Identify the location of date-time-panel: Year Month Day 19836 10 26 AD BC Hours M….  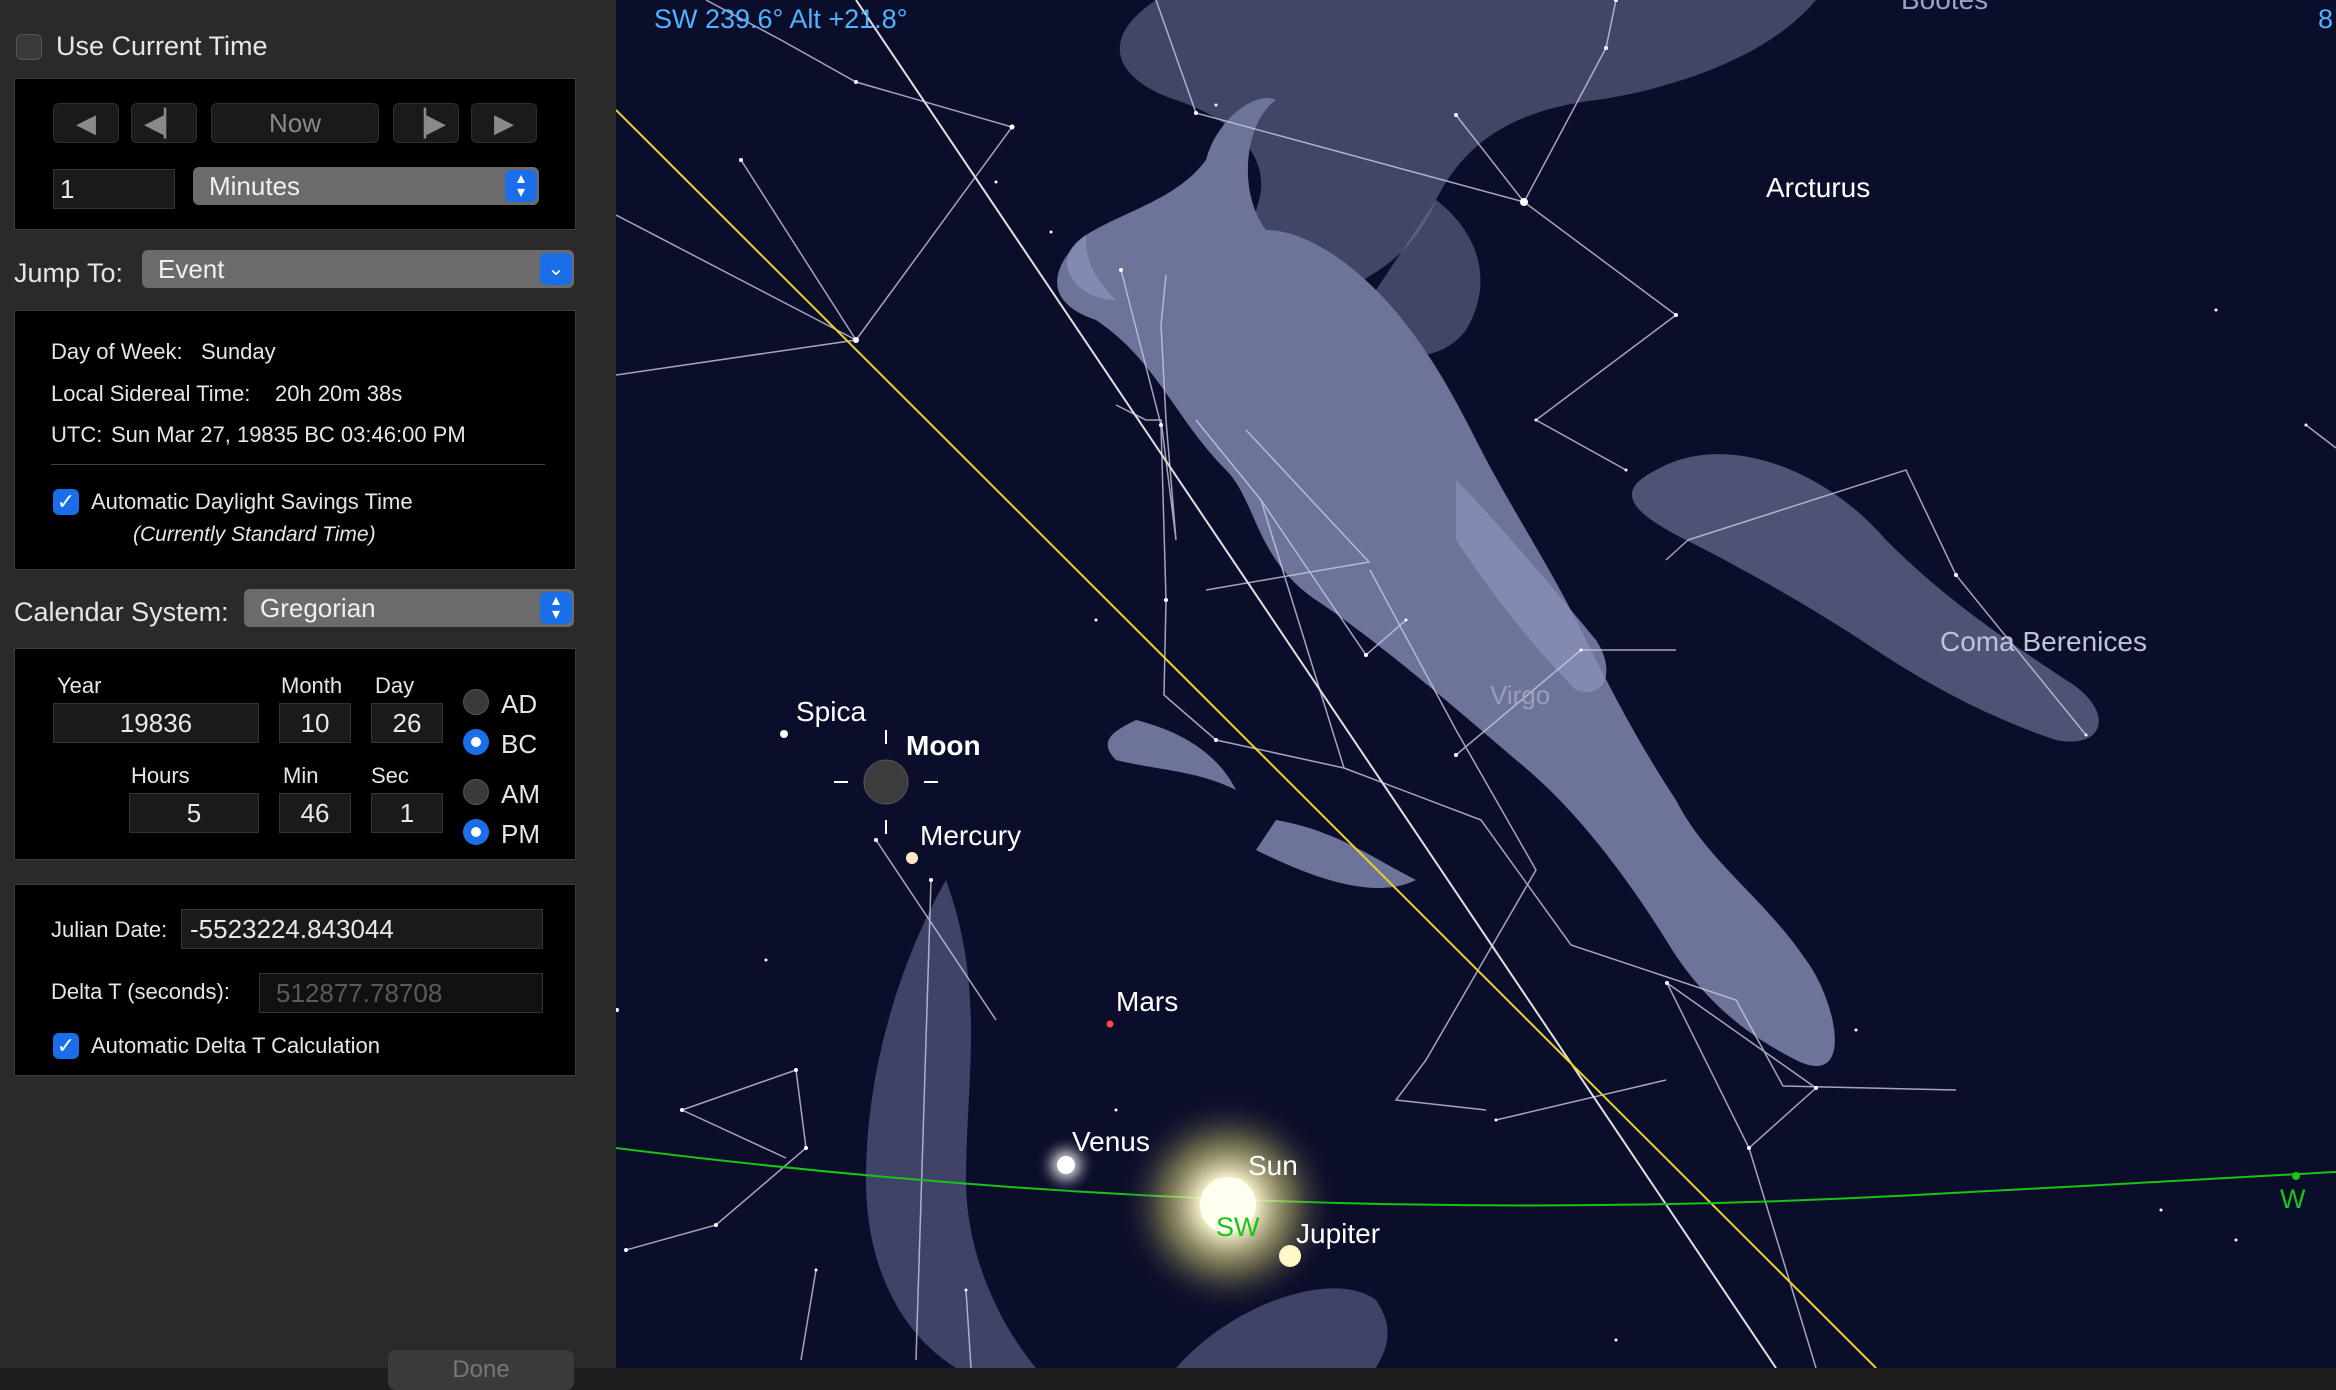
(295, 754).